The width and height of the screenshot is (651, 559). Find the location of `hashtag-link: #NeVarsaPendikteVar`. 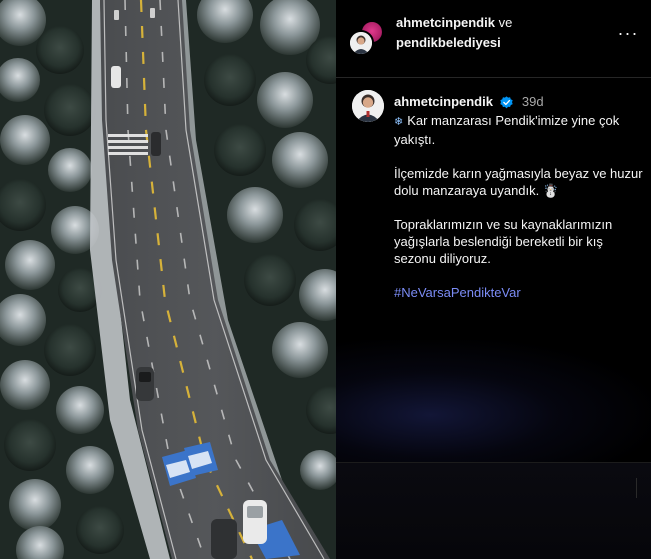

hashtag-link: #NeVarsaPendikteVar is located at coordinates (519, 292).